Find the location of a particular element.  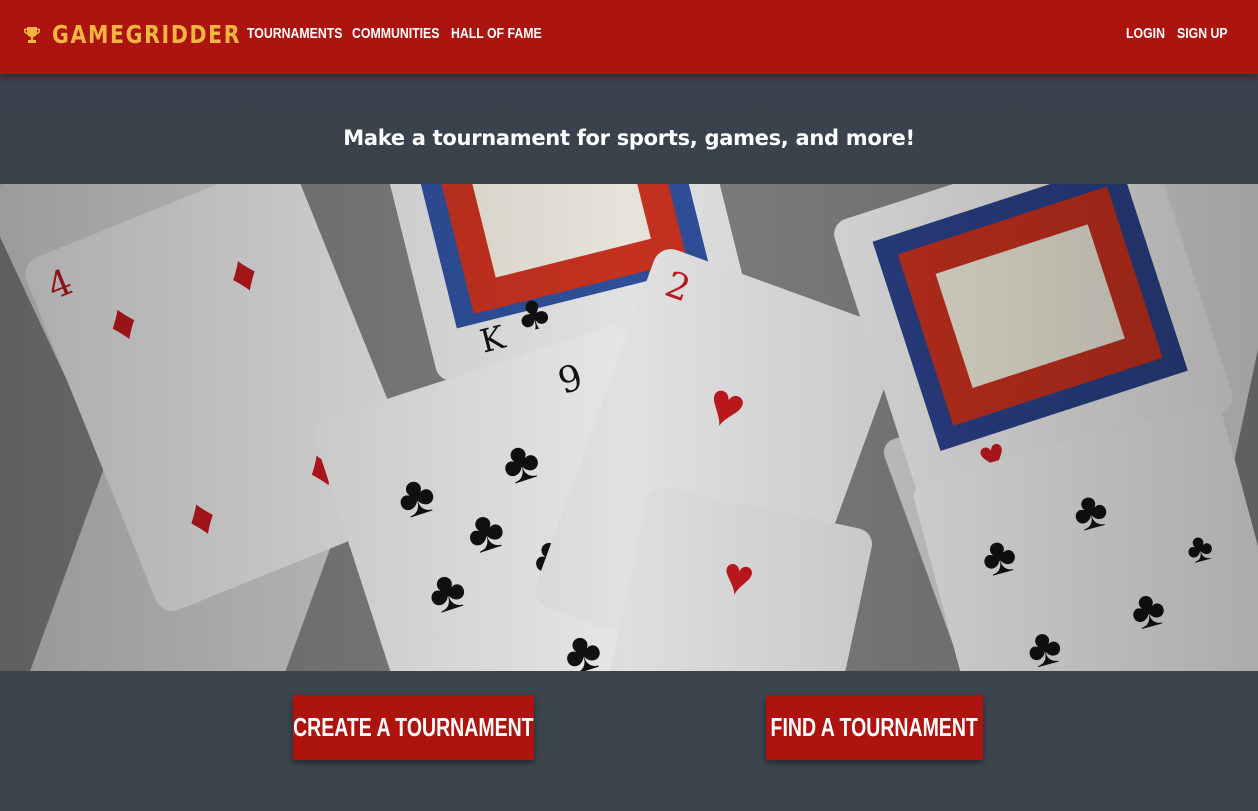

create-tournament-button: Create a Tournament is located at coordinates (413, 727).